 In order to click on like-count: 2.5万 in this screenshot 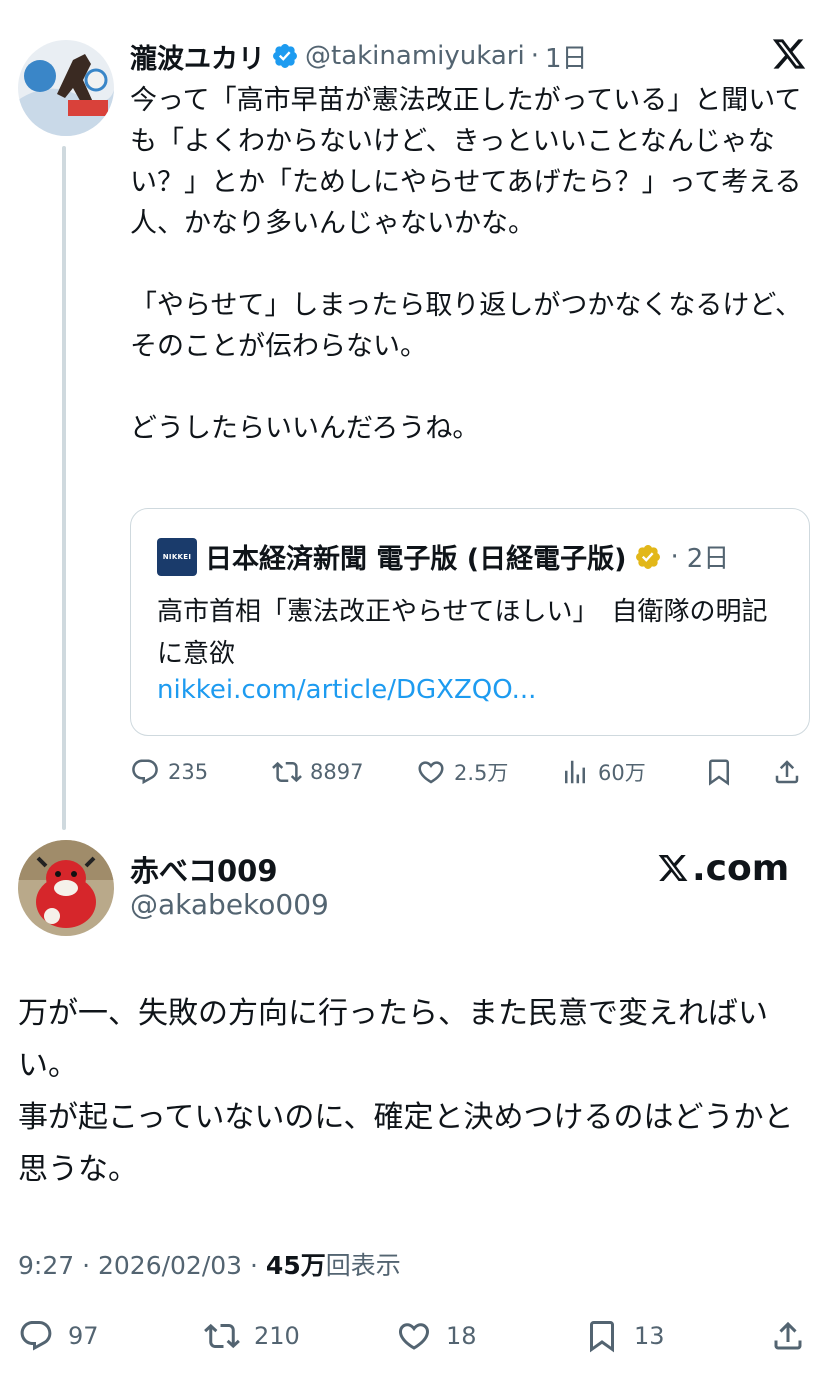, I will do `click(481, 773)`.